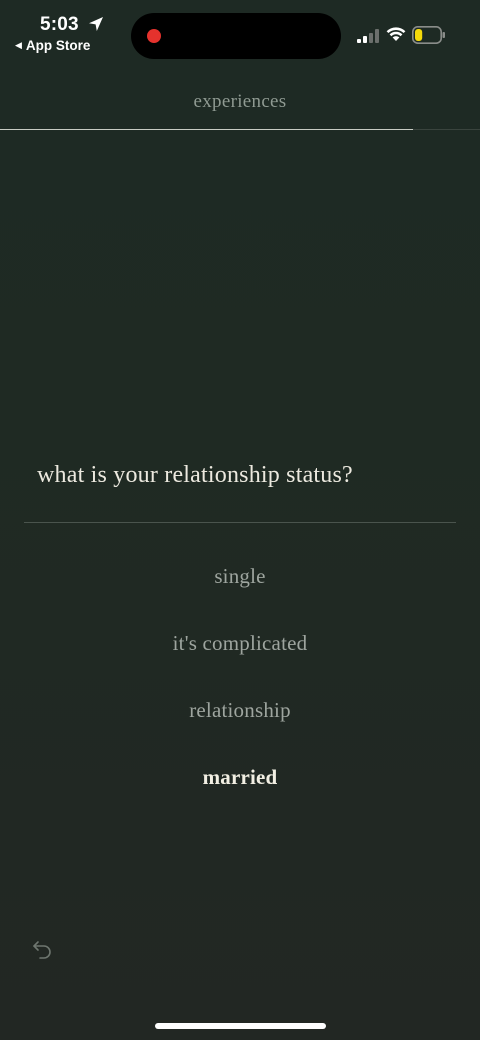 This screenshot has width=480, height=1040. What do you see at coordinates (240, 794) in the screenshot?
I see `option-married: married` at bounding box center [240, 794].